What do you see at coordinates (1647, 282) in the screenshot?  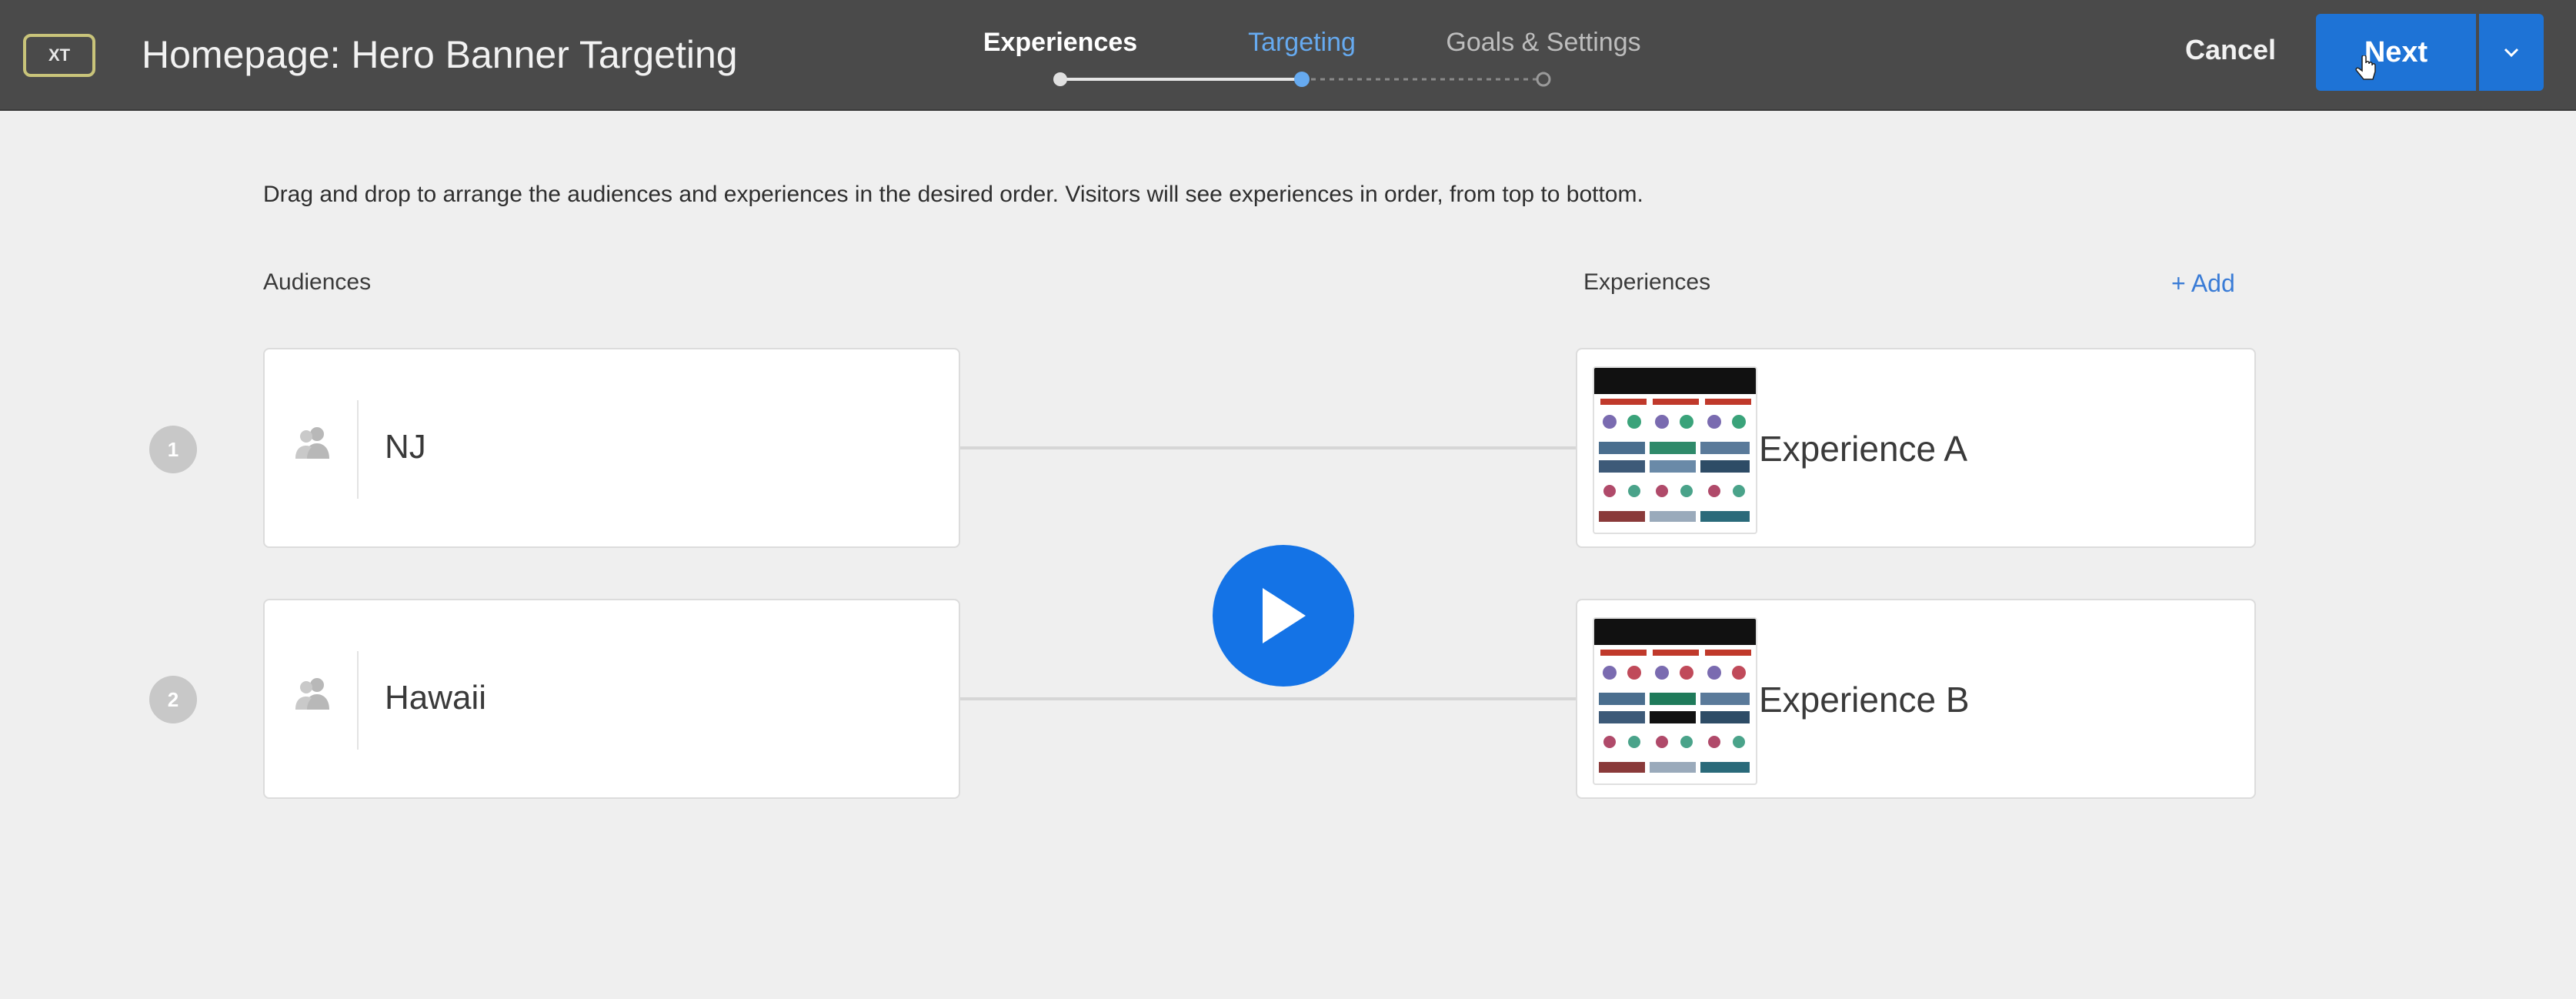 I see `experiences-column-label: Experiences` at bounding box center [1647, 282].